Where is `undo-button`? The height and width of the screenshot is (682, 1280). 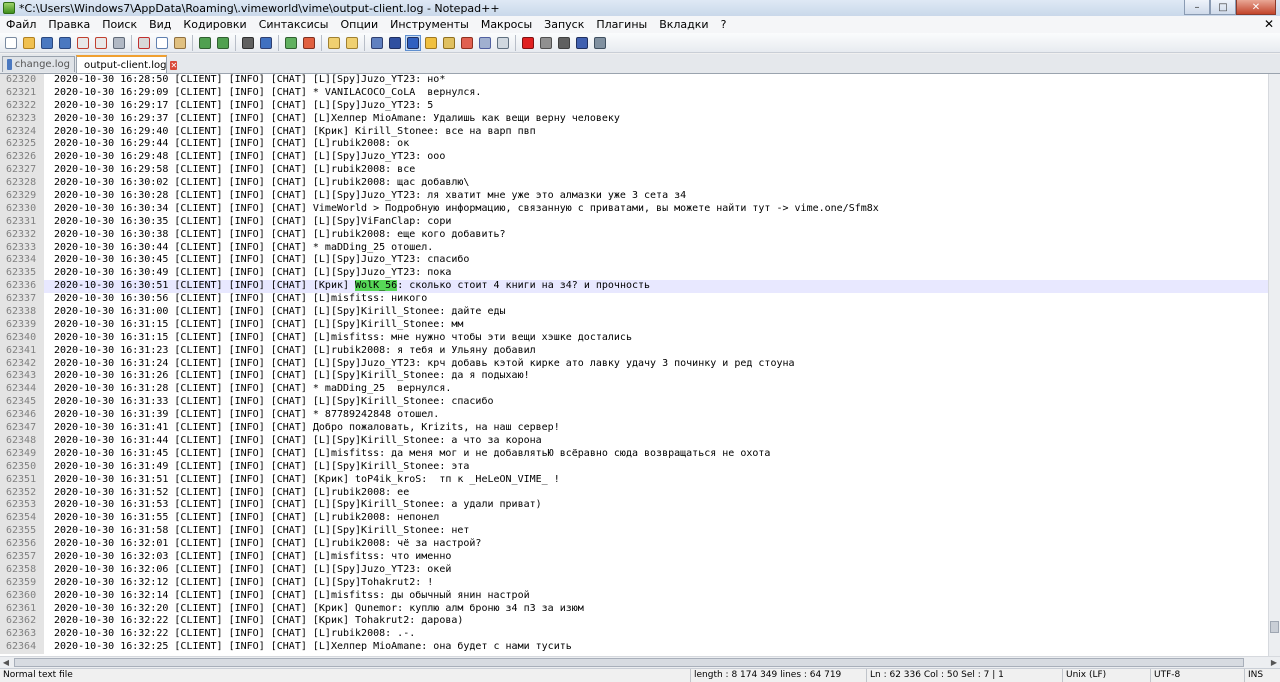 undo-button is located at coordinates (205, 43).